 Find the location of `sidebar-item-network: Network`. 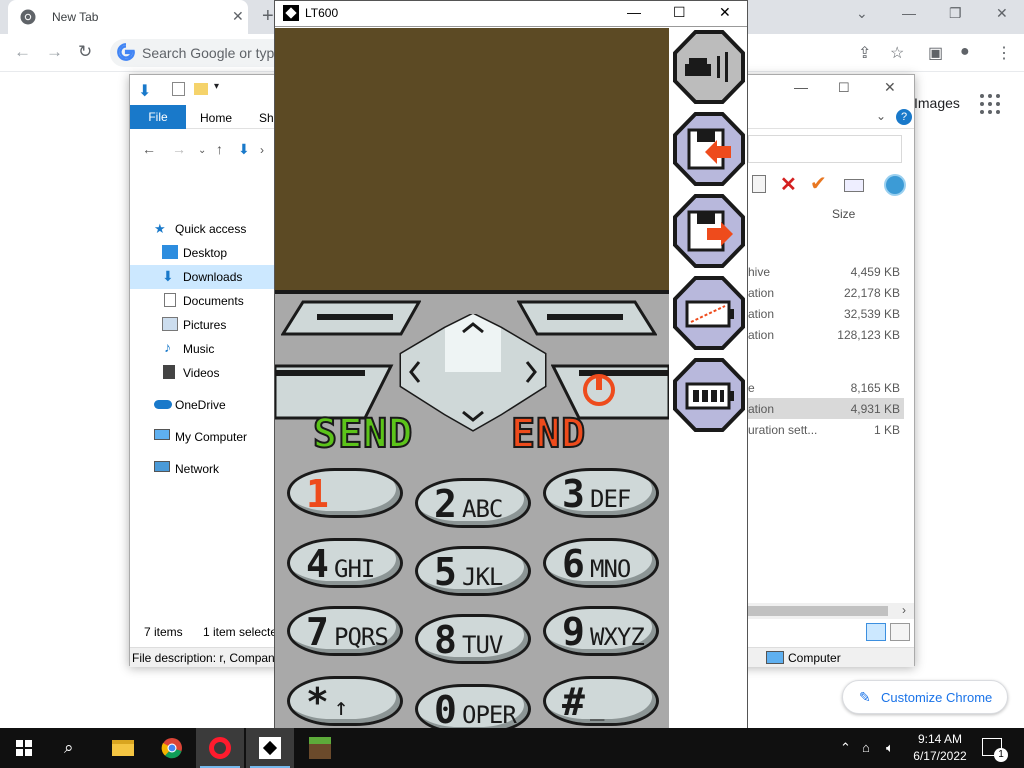

sidebar-item-network: Network is located at coordinates (202, 469).